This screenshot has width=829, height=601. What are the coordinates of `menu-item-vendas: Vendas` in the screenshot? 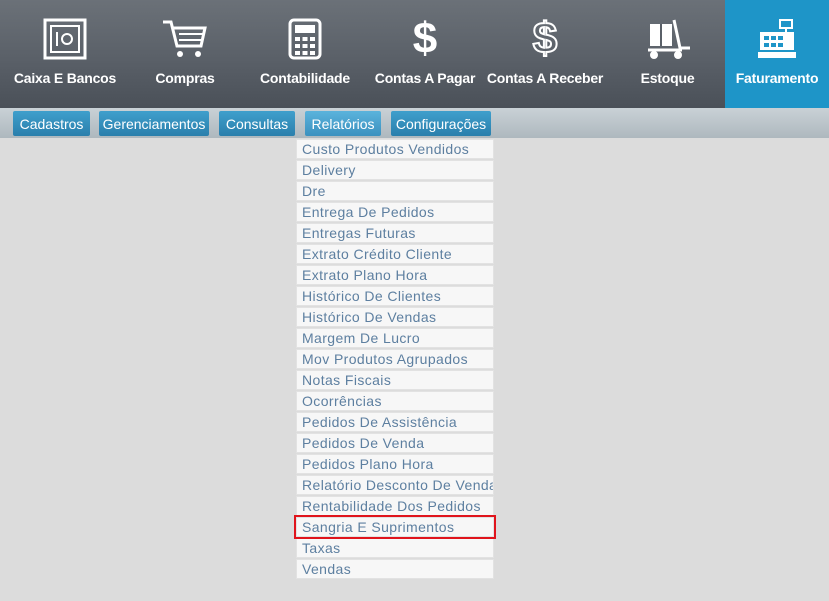 It's located at (395, 569).